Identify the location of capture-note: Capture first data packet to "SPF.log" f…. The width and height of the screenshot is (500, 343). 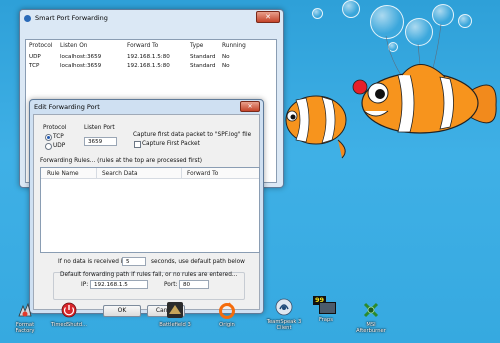
(192, 135).